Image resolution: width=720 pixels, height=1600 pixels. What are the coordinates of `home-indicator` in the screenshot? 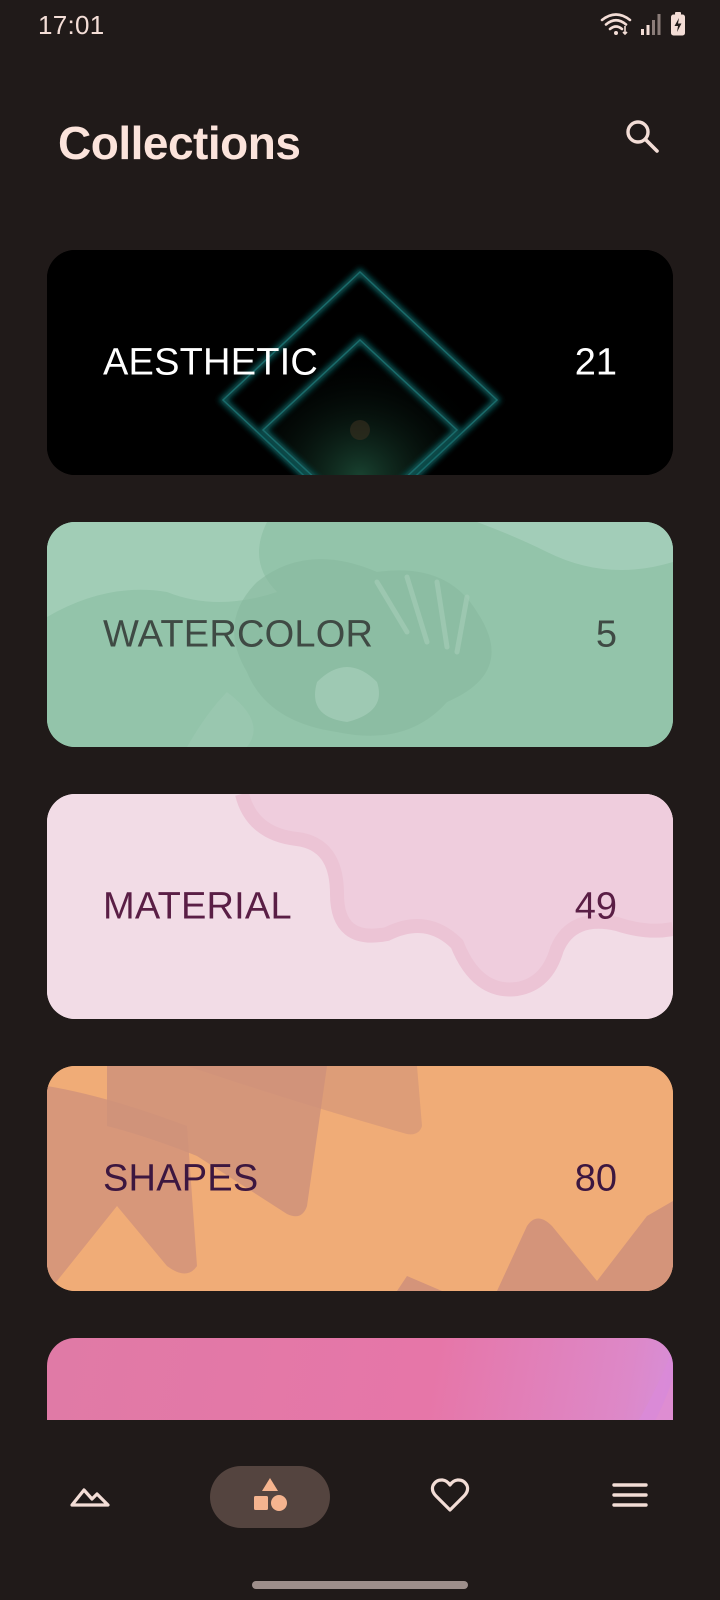 It's located at (360, 1585).